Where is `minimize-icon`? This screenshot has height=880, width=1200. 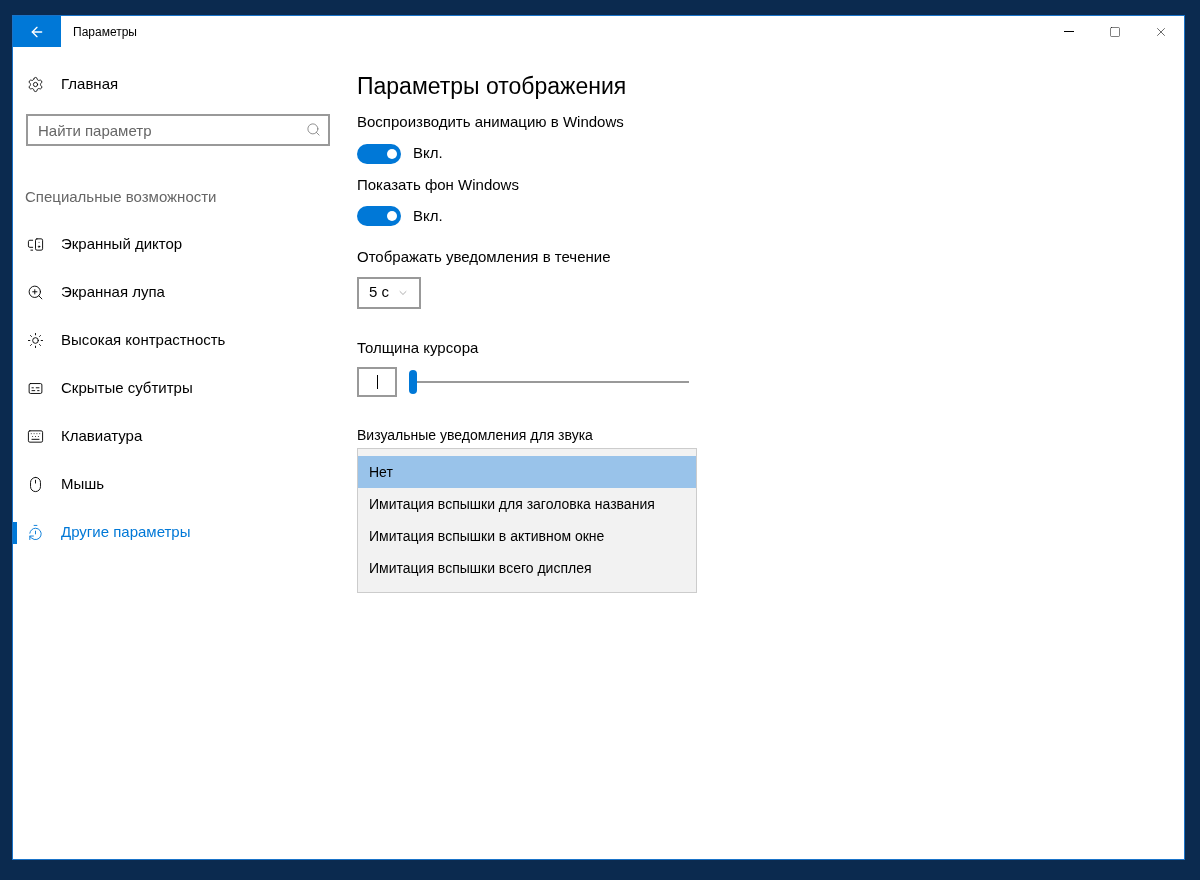 minimize-icon is located at coordinates (1069, 31).